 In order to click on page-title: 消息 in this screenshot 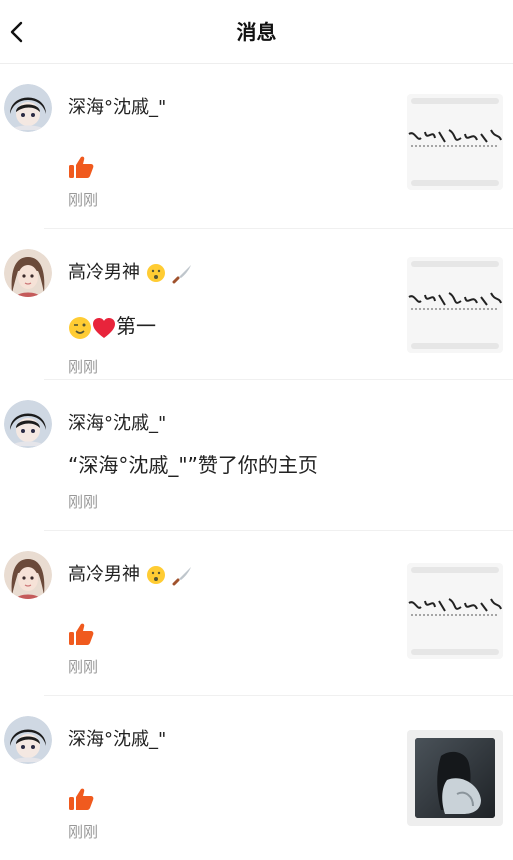, I will do `click(256, 32)`.